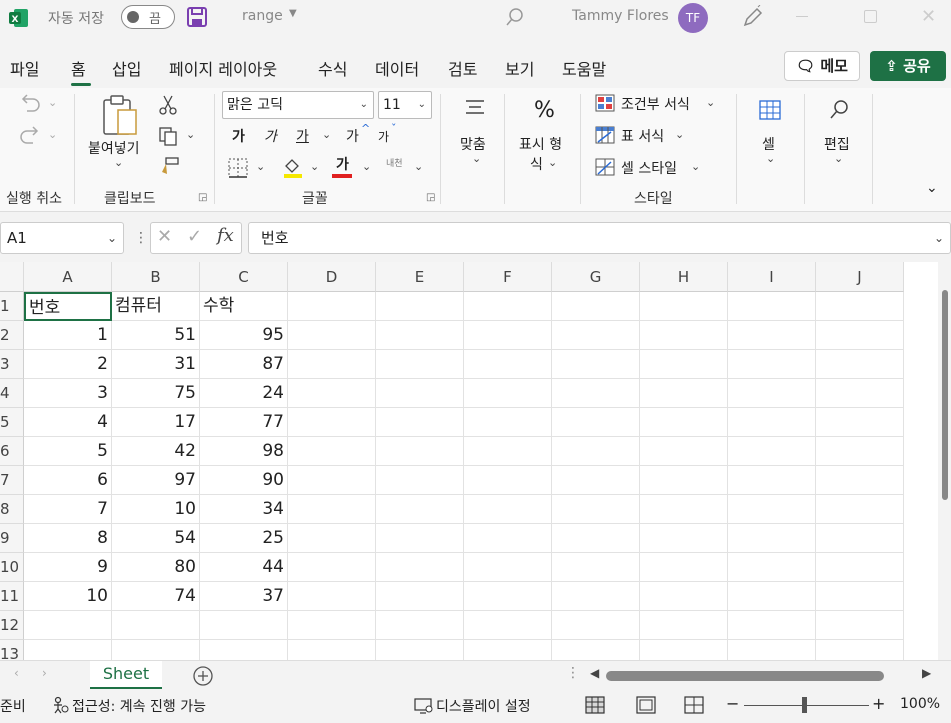  What do you see at coordinates (462, 68) in the screenshot?
I see `tab-review: 검토` at bounding box center [462, 68].